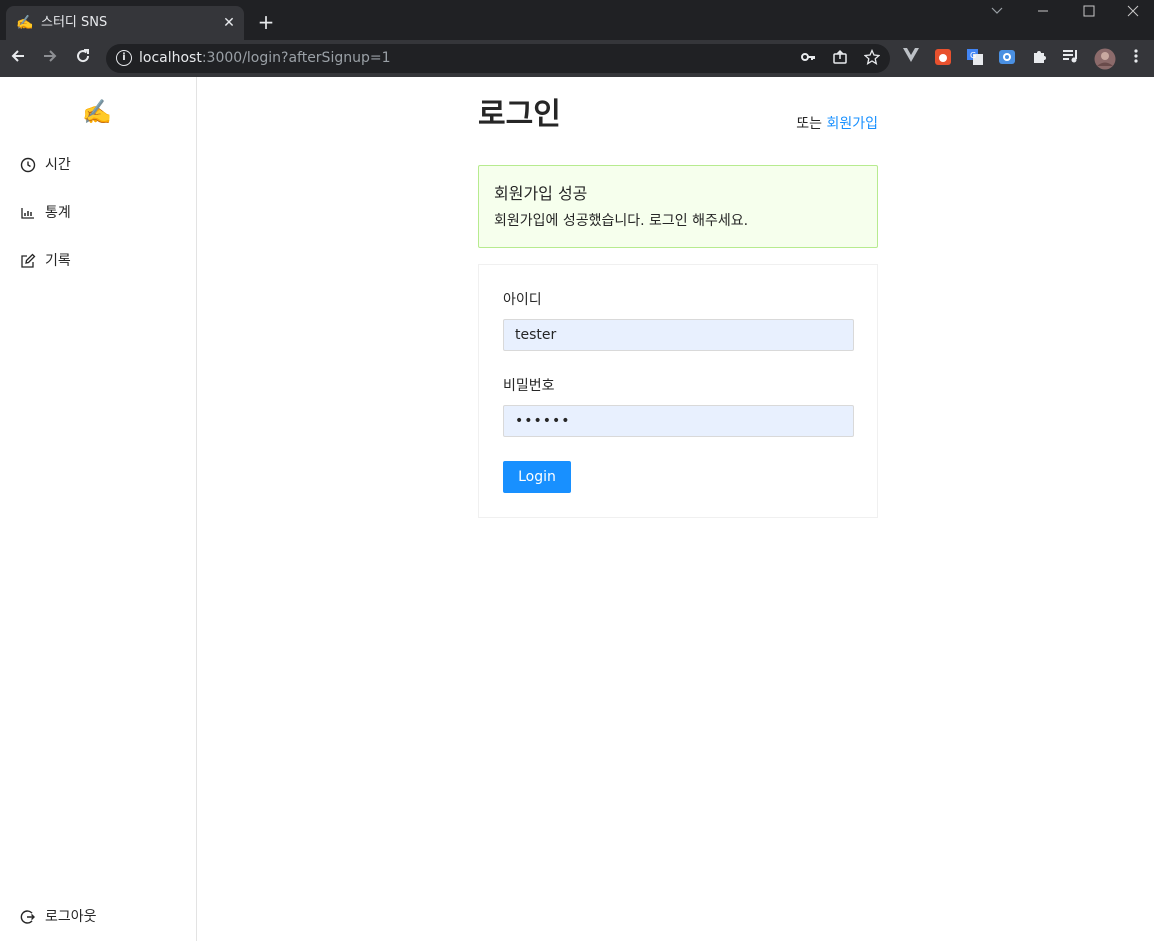 Image resolution: width=1154 pixels, height=941 pixels. What do you see at coordinates (537, 477) in the screenshot?
I see `login-button: Login` at bounding box center [537, 477].